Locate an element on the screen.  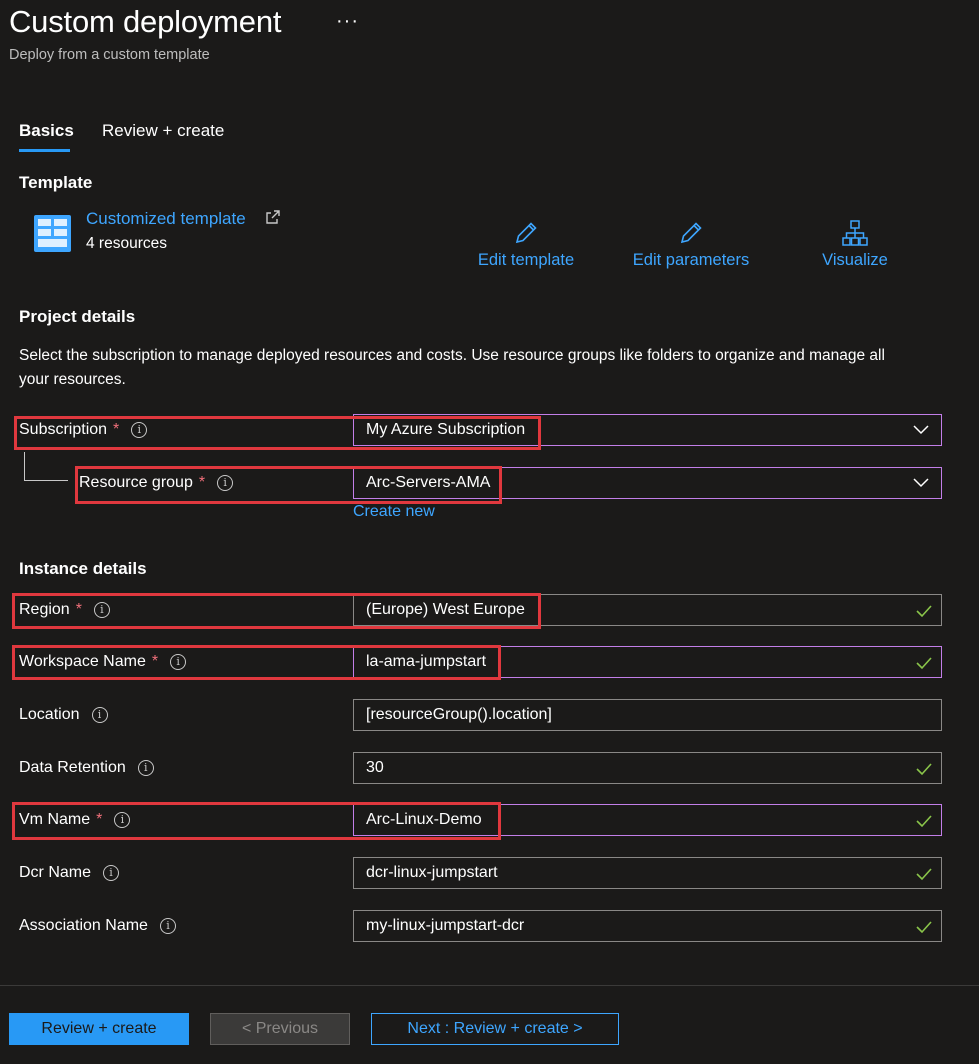
edit-parameters-button: Edit parameters is located at coordinates (691, 244).